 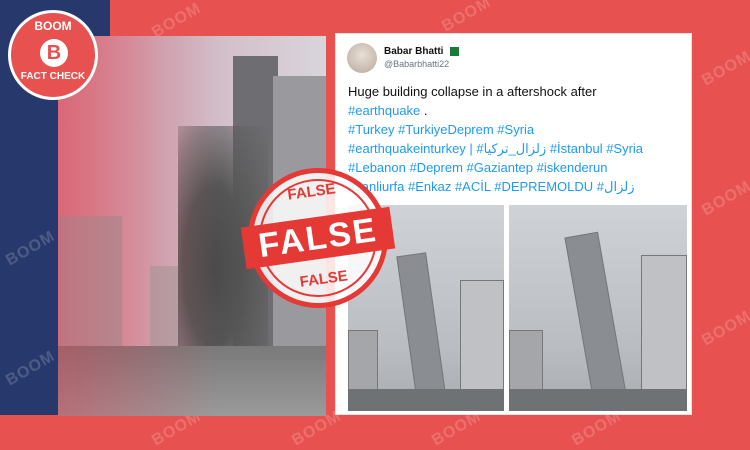 I want to click on pakistan-flag-icon, so click(x=453, y=51).